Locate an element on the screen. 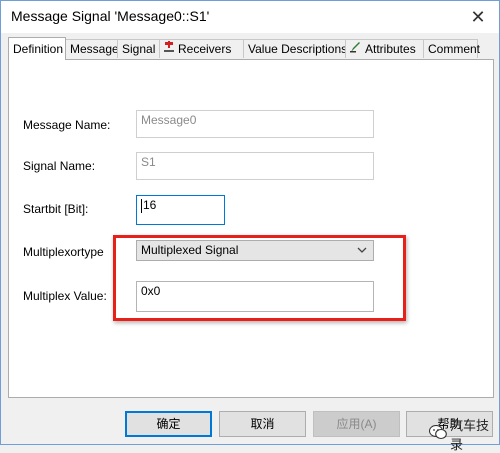  tab-attributes: Attributes is located at coordinates (384, 48).